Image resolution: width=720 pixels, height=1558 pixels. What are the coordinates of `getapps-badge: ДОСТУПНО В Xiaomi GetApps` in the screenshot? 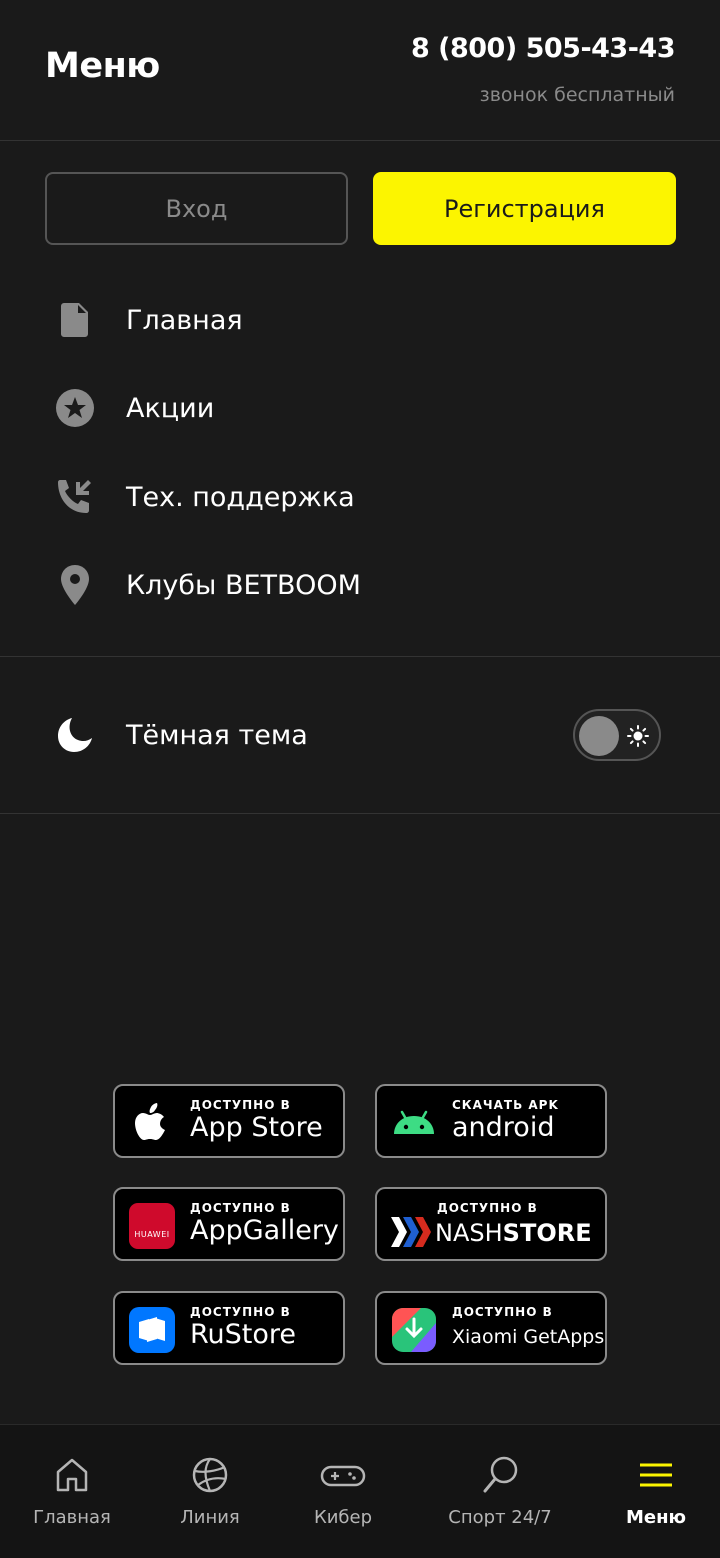 It's located at (491, 1328).